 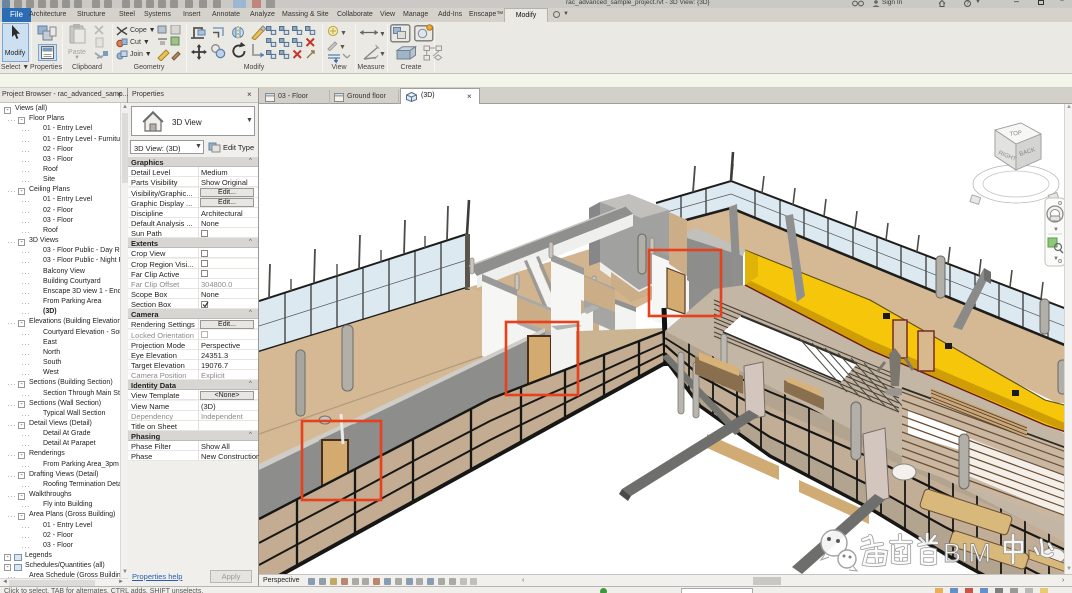 What do you see at coordinates (967, 553) in the screenshot?
I see `svg-text: BIM` at bounding box center [967, 553].